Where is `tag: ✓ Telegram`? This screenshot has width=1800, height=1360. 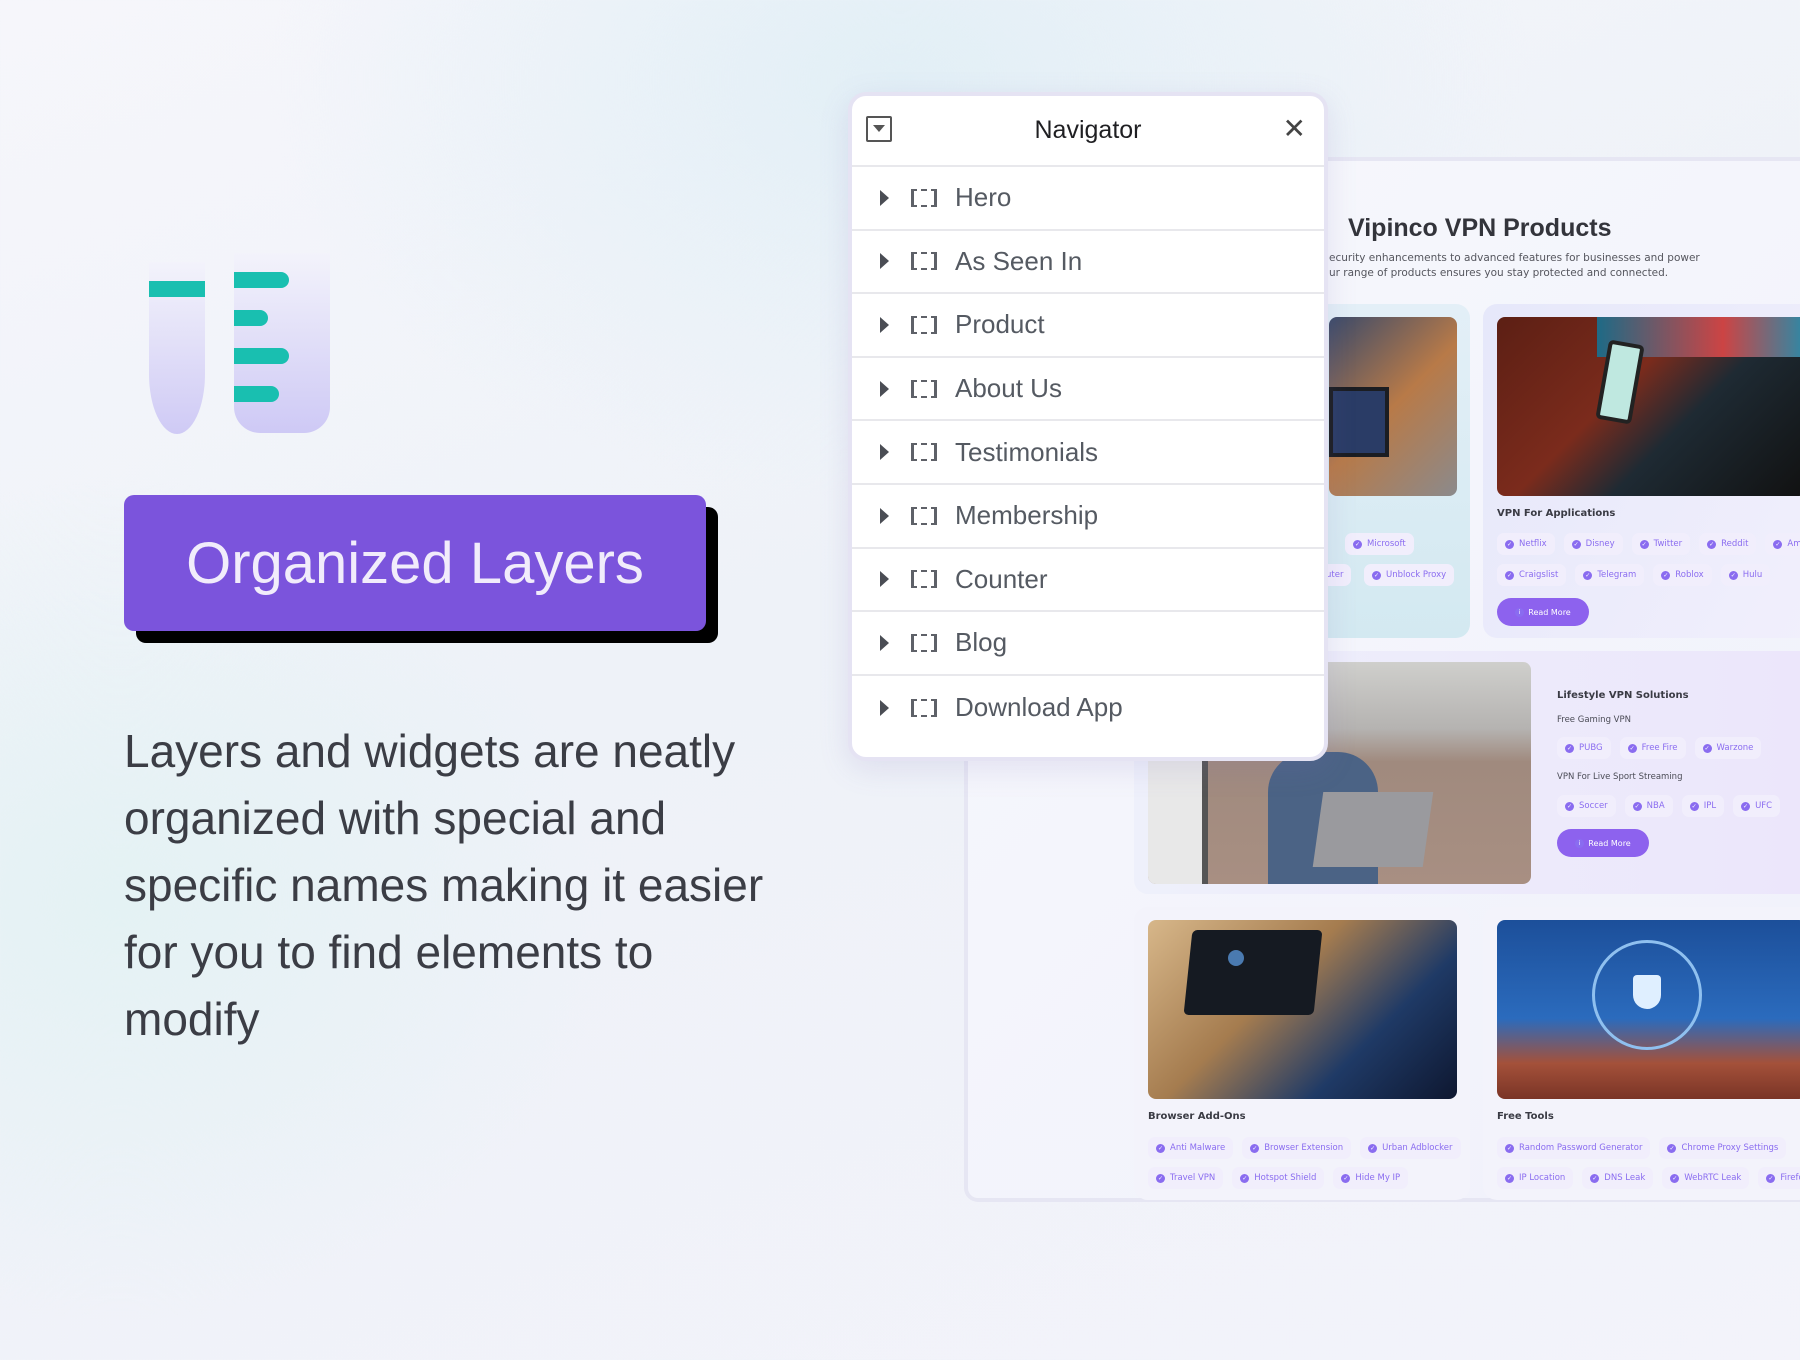 tag: ✓ Telegram is located at coordinates (1610, 575).